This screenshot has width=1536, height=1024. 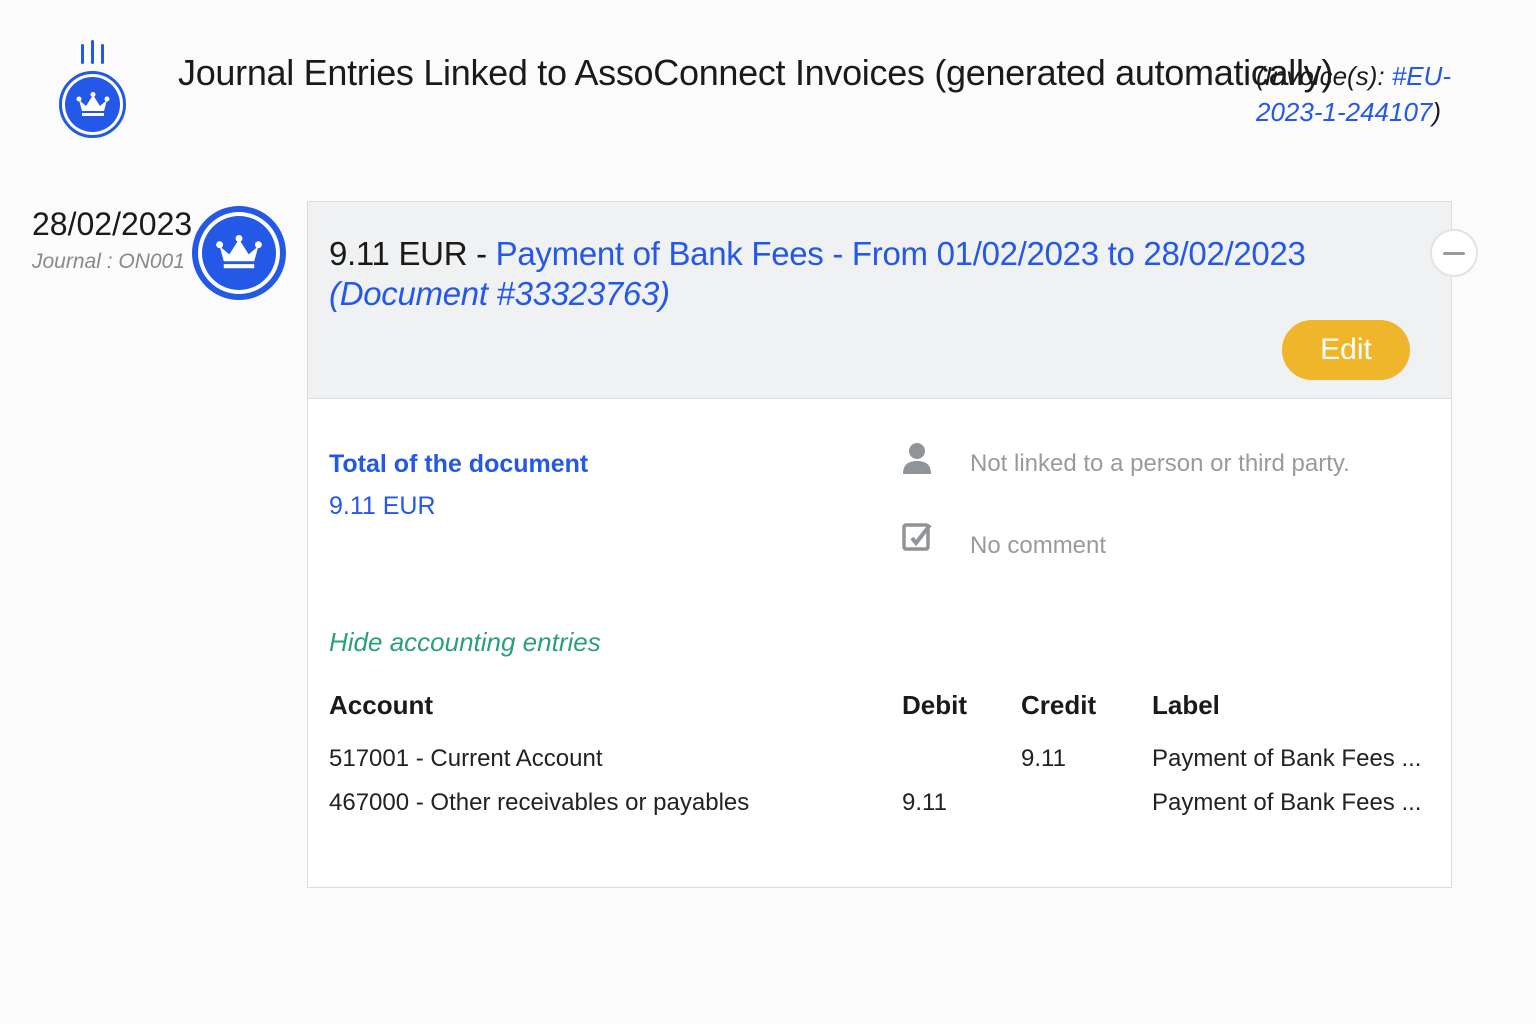 What do you see at coordinates (1366, 94) in the screenshot?
I see `invoice-reference: (Invoice(s): #EU-2023-1-244107)` at bounding box center [1366, 94].